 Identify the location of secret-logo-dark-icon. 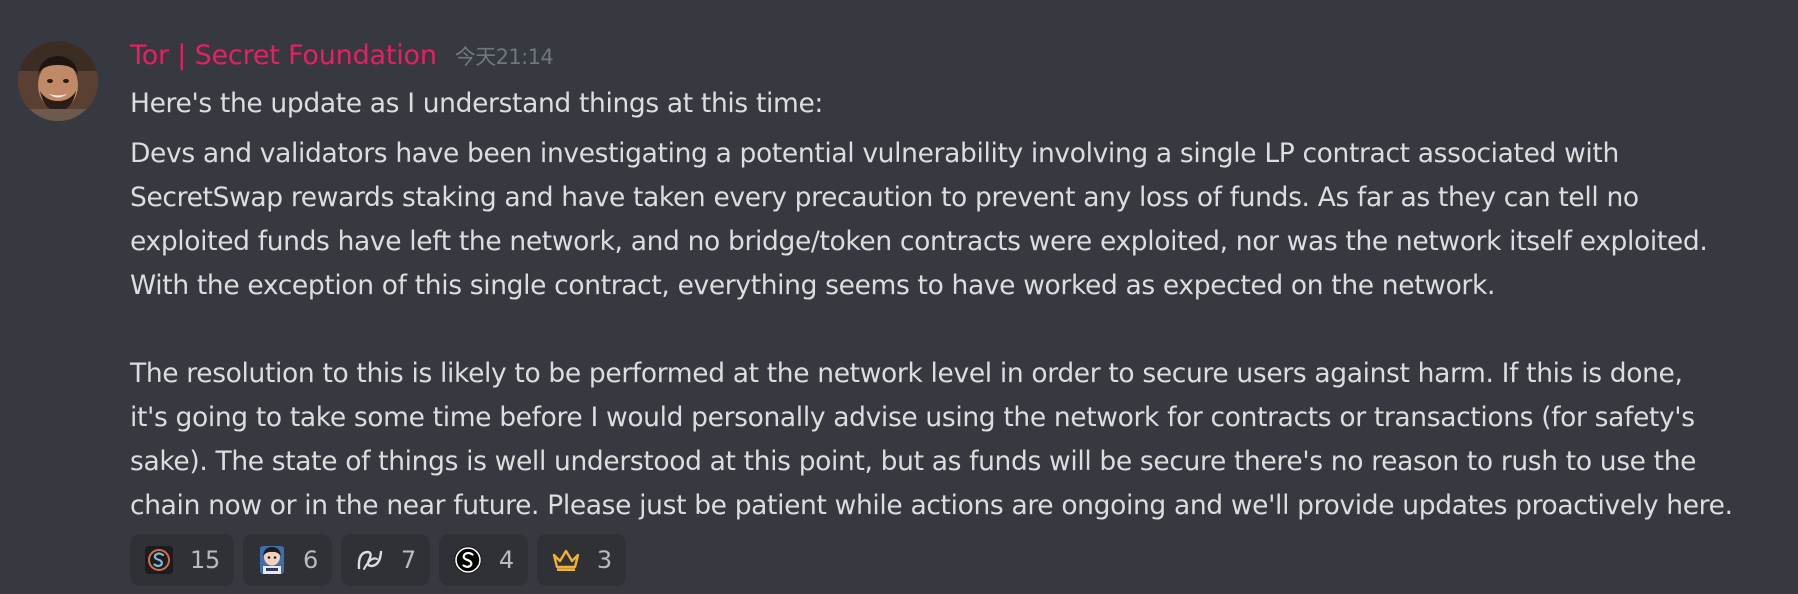
(159, 560).